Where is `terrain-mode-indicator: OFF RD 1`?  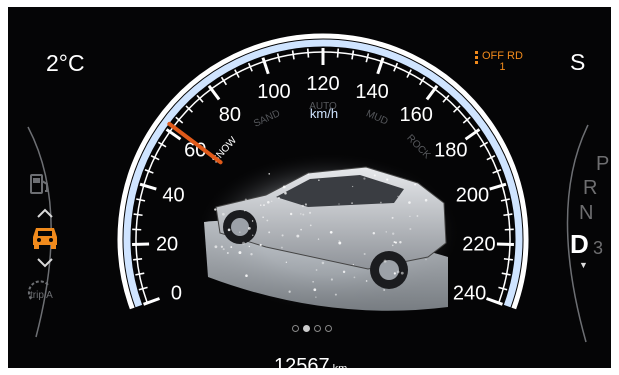 terrain-mode-indicator: OFF RD 1 is located at coordinates (499, 62).